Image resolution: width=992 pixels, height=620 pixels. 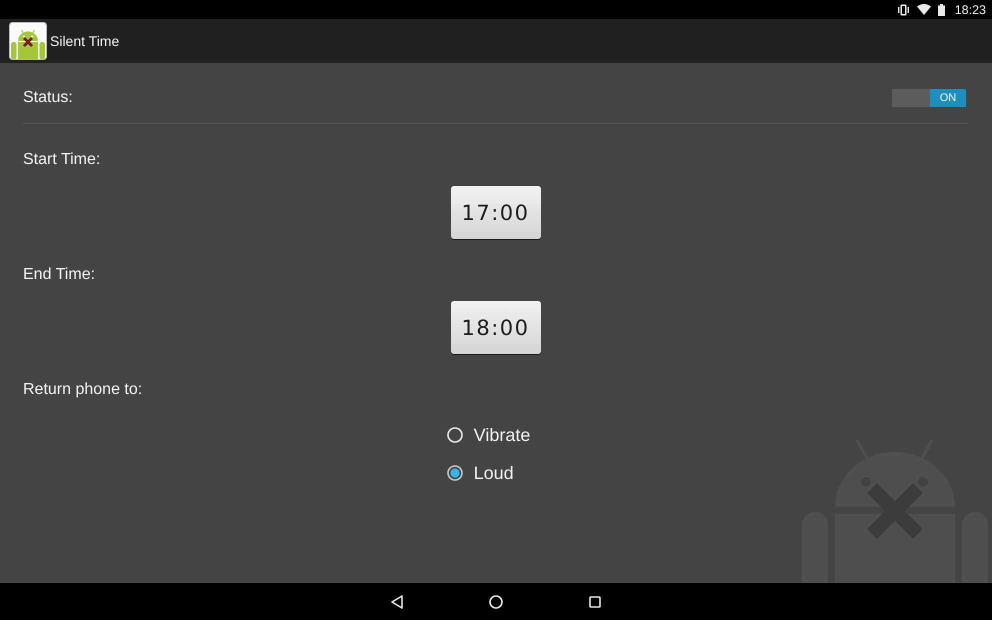 What do you see at coordinates (488, 435) in the screenshot?
I see `radio-option: Vibrate` at bounding box center [488, 435].